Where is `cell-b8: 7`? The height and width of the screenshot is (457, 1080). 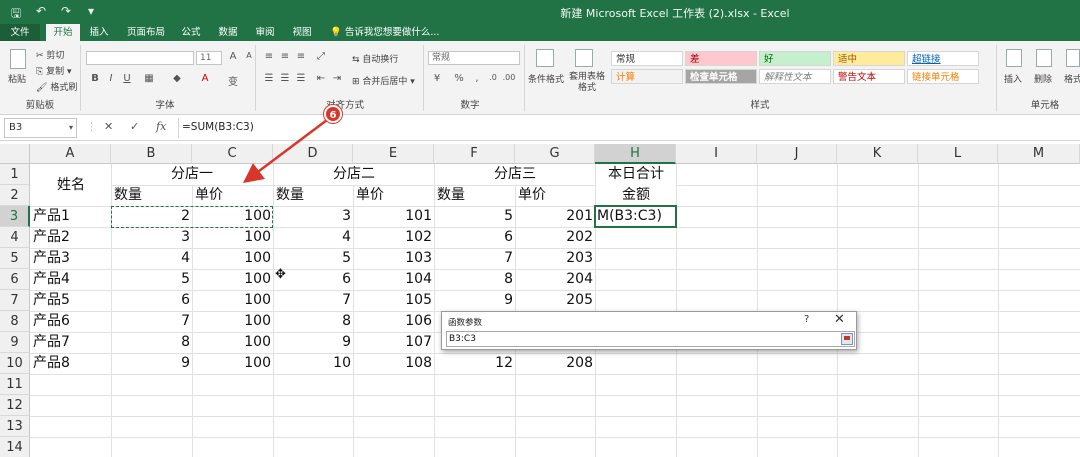 cell-b8: 7 is located at coordinates (151, 321).